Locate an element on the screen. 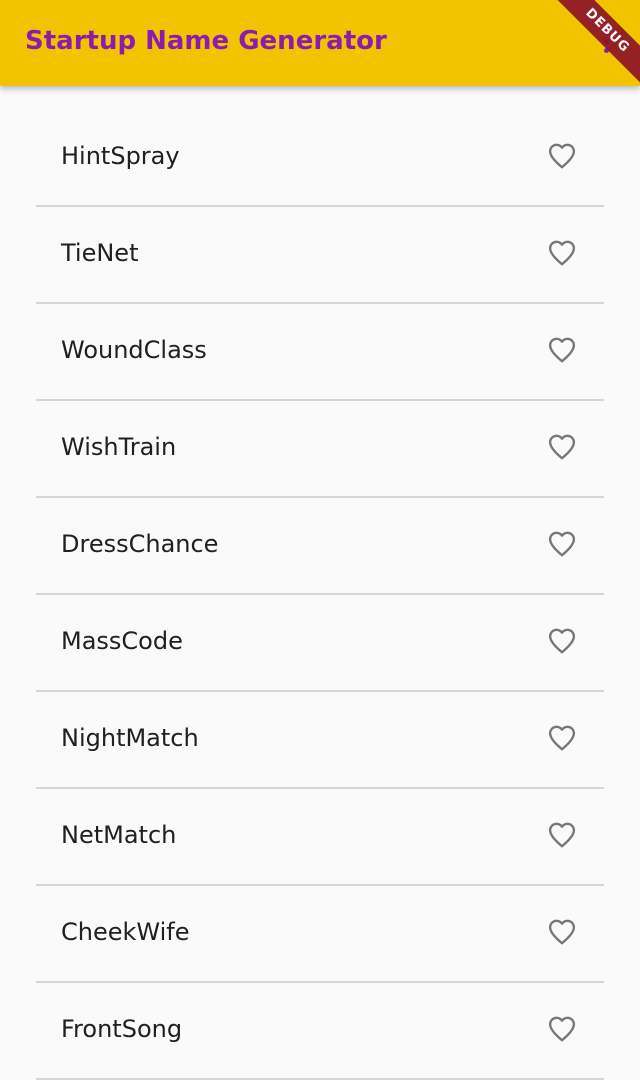  app-bar: Startup Name Generator DEBUG is located at coordinates (320, 43).